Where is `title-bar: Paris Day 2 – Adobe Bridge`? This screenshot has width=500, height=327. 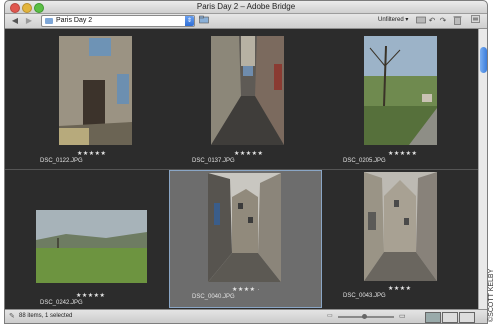
title-bar: Paris Day 2 – Adobe Bridge is located at coordinates (246, 7).